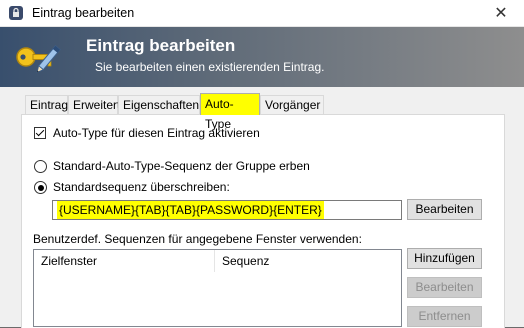  Describe the element at coordinates (46, 104) in the screenshot. I see `tab-eintrag: Eintrag` at that location.